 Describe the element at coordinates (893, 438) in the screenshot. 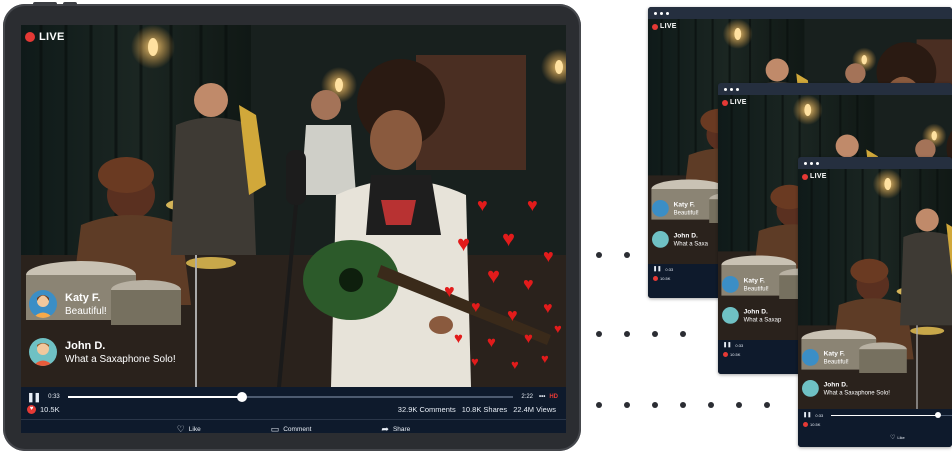

I see `heart-outline-icon: ♡` at that location.